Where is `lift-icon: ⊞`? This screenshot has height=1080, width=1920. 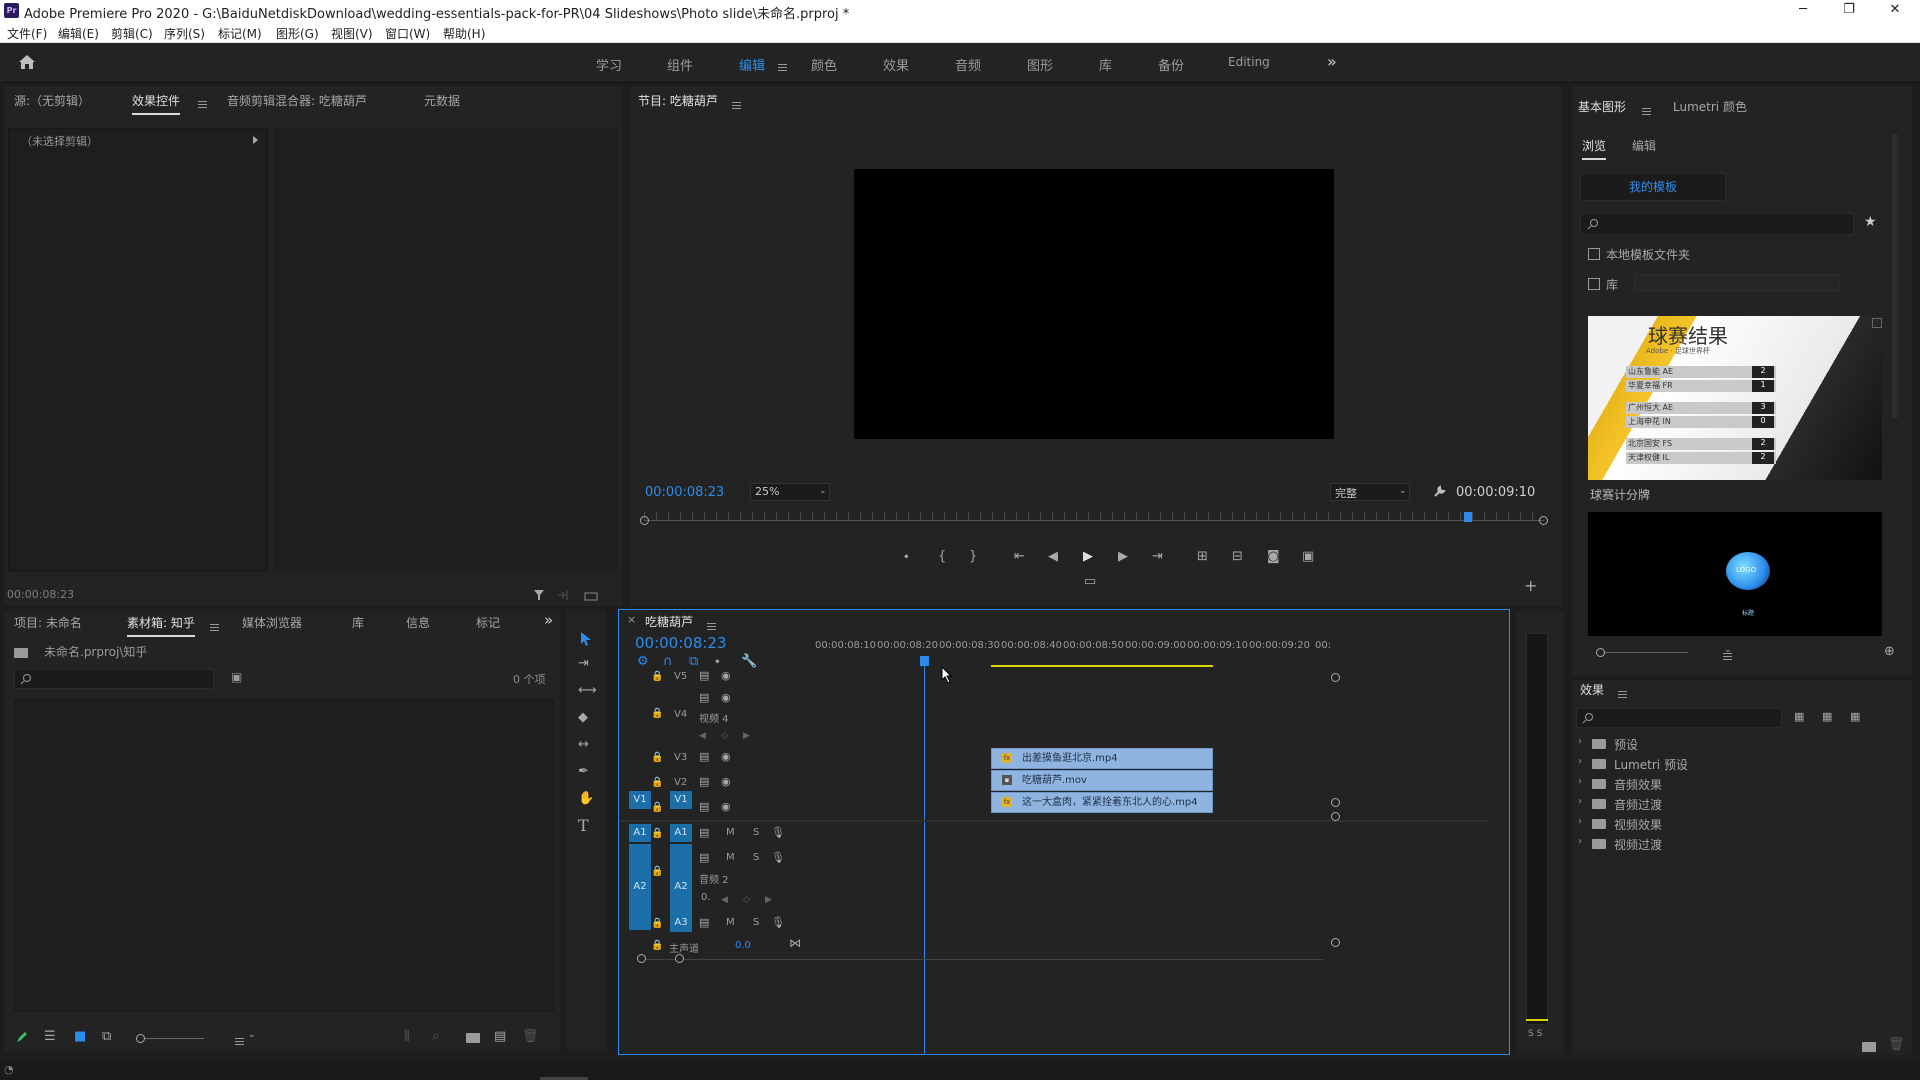
lift-icon: ⊞ is located at coordinates (1202, 557).